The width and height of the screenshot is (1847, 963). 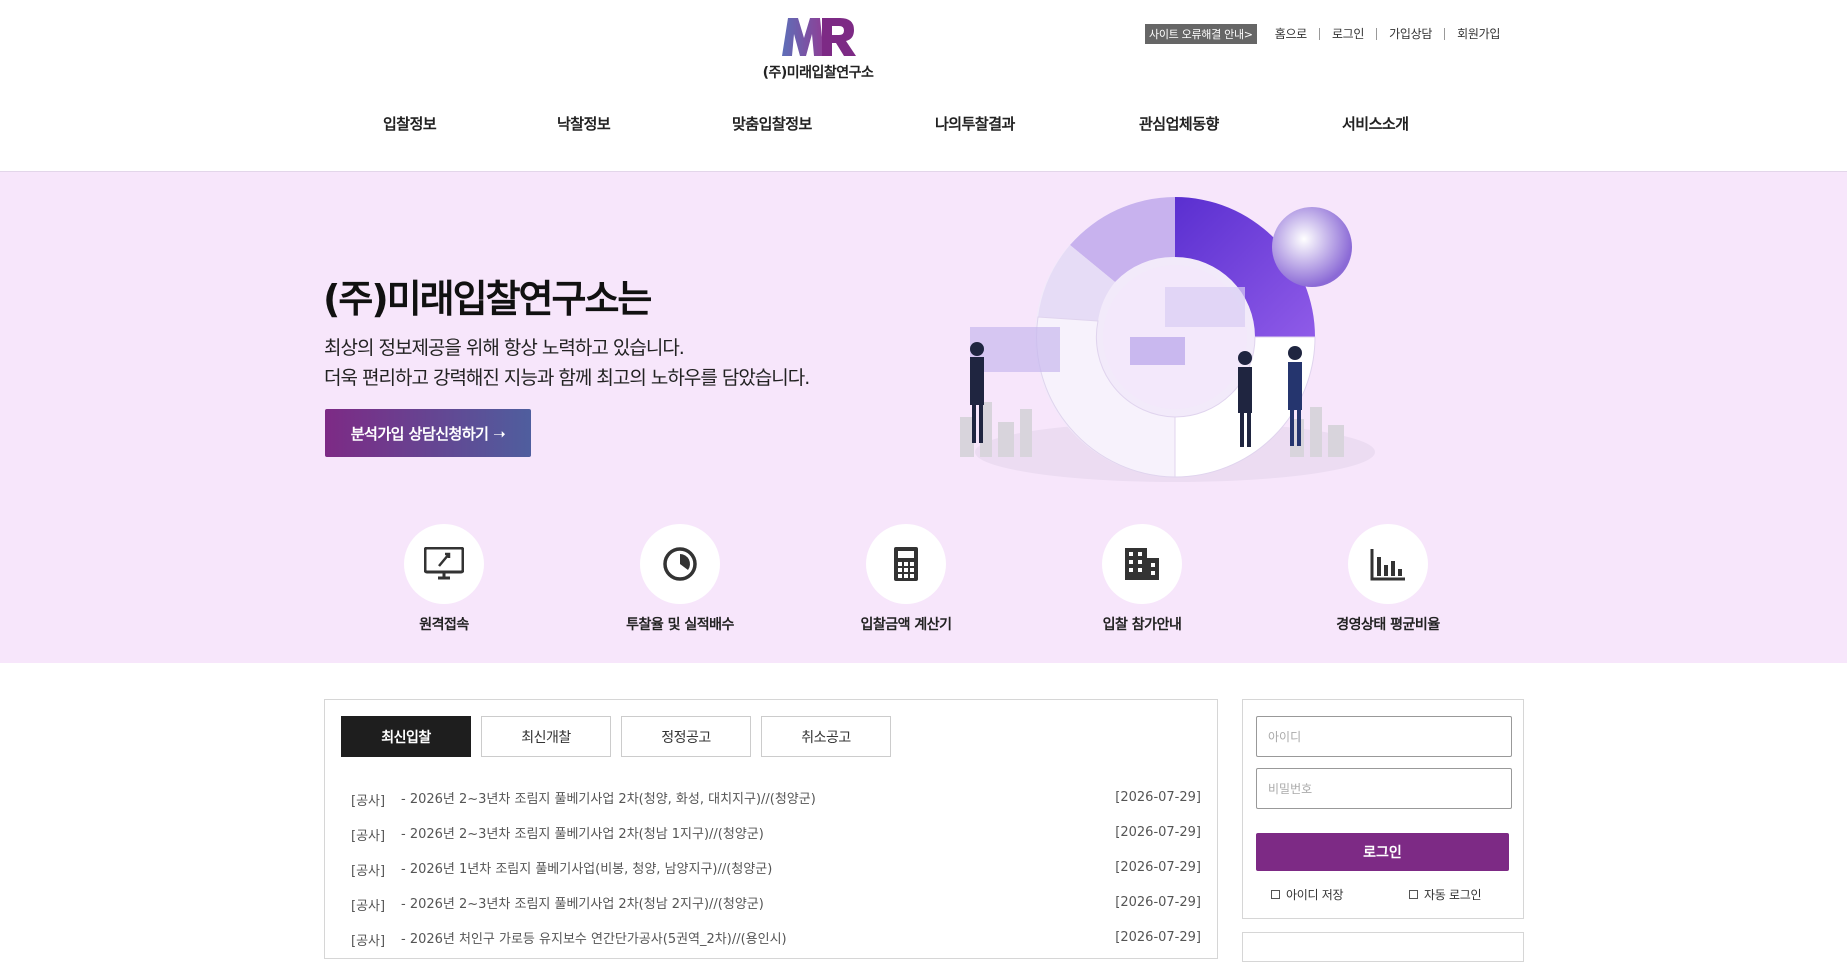 I want to click on quick-management-ratio: 경영상태 평균비율, so click(x=1388, y=579).